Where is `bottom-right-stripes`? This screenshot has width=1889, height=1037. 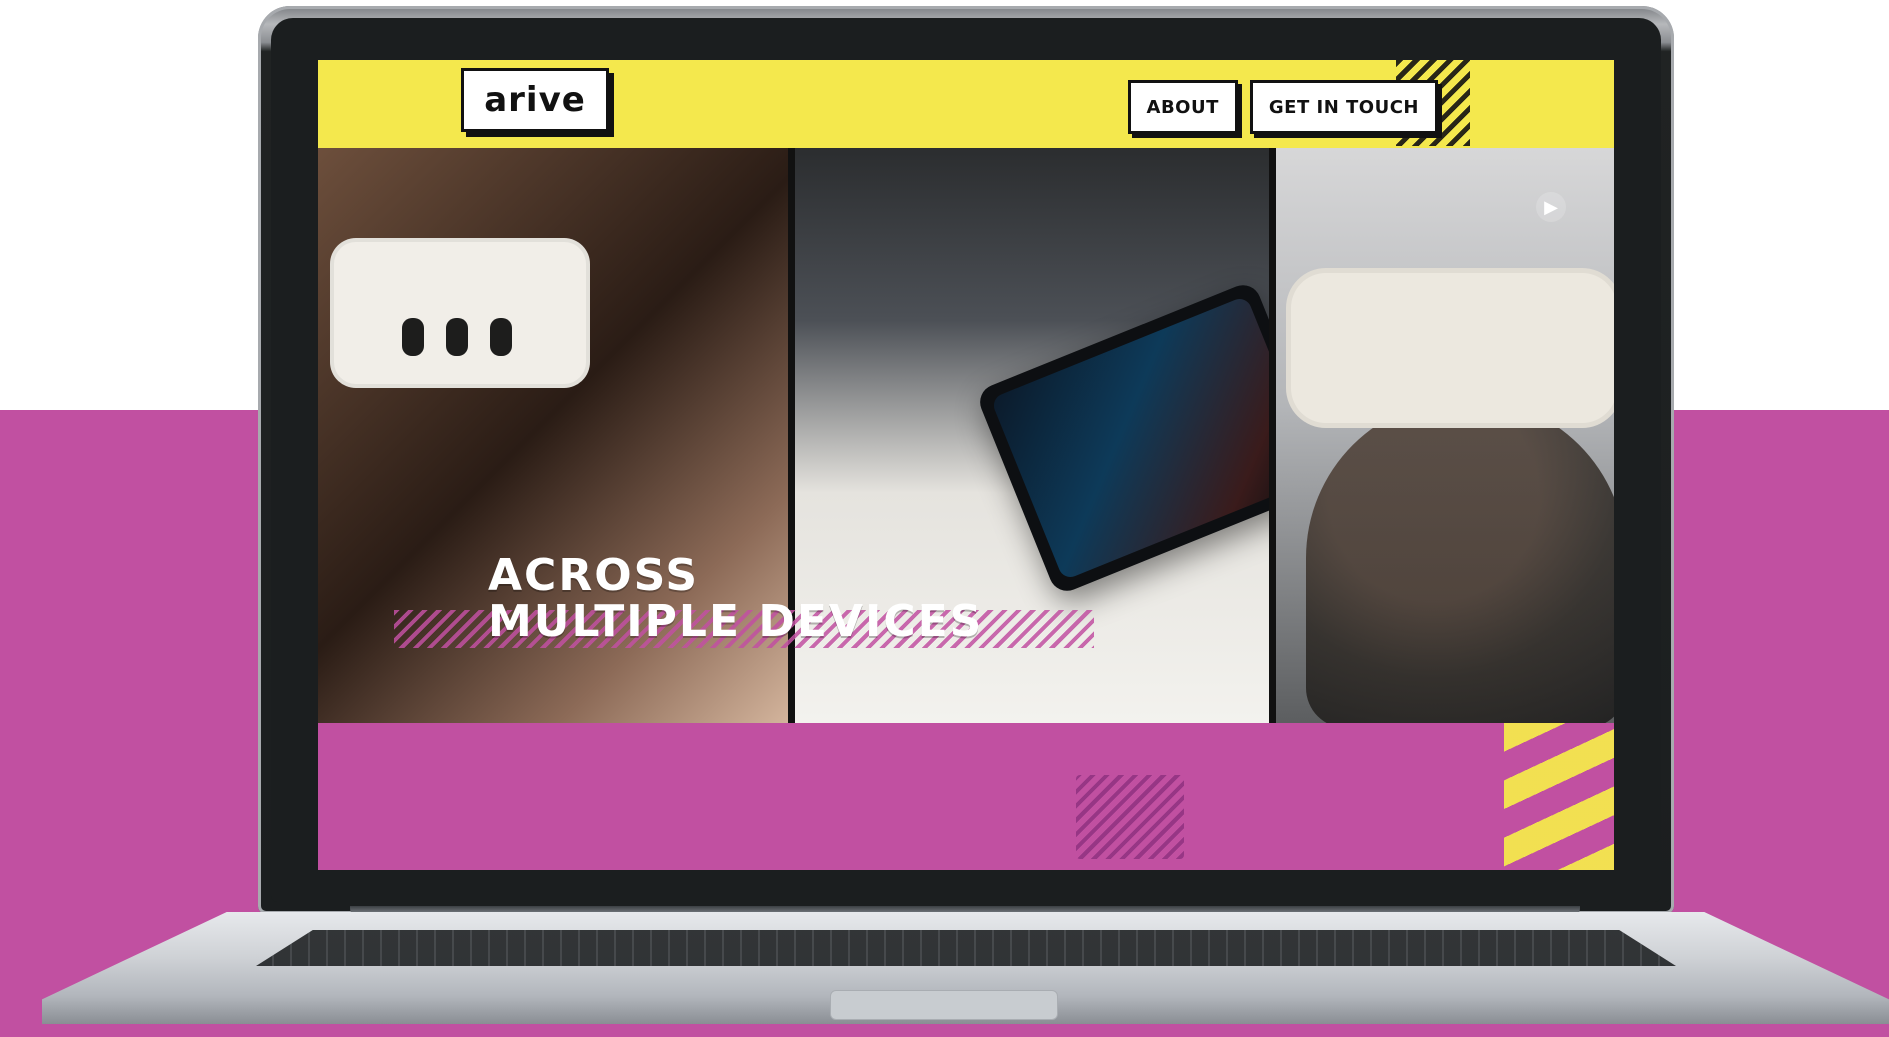
bottom-right-stripes is located at coordinates (1559, 796).